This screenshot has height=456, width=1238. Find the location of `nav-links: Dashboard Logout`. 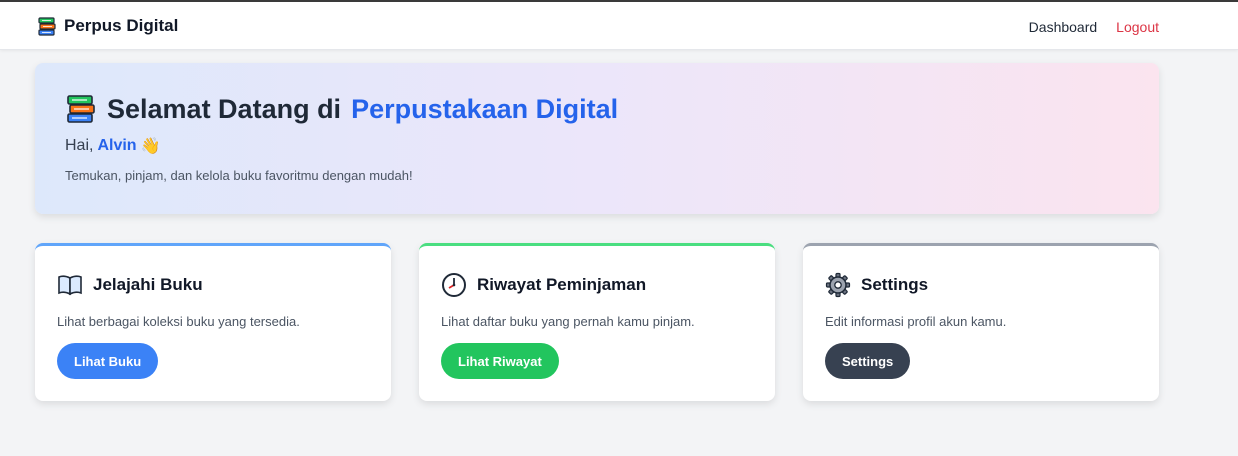

nav-links: Dashboard Logout is located at coordinates (1094, 27).